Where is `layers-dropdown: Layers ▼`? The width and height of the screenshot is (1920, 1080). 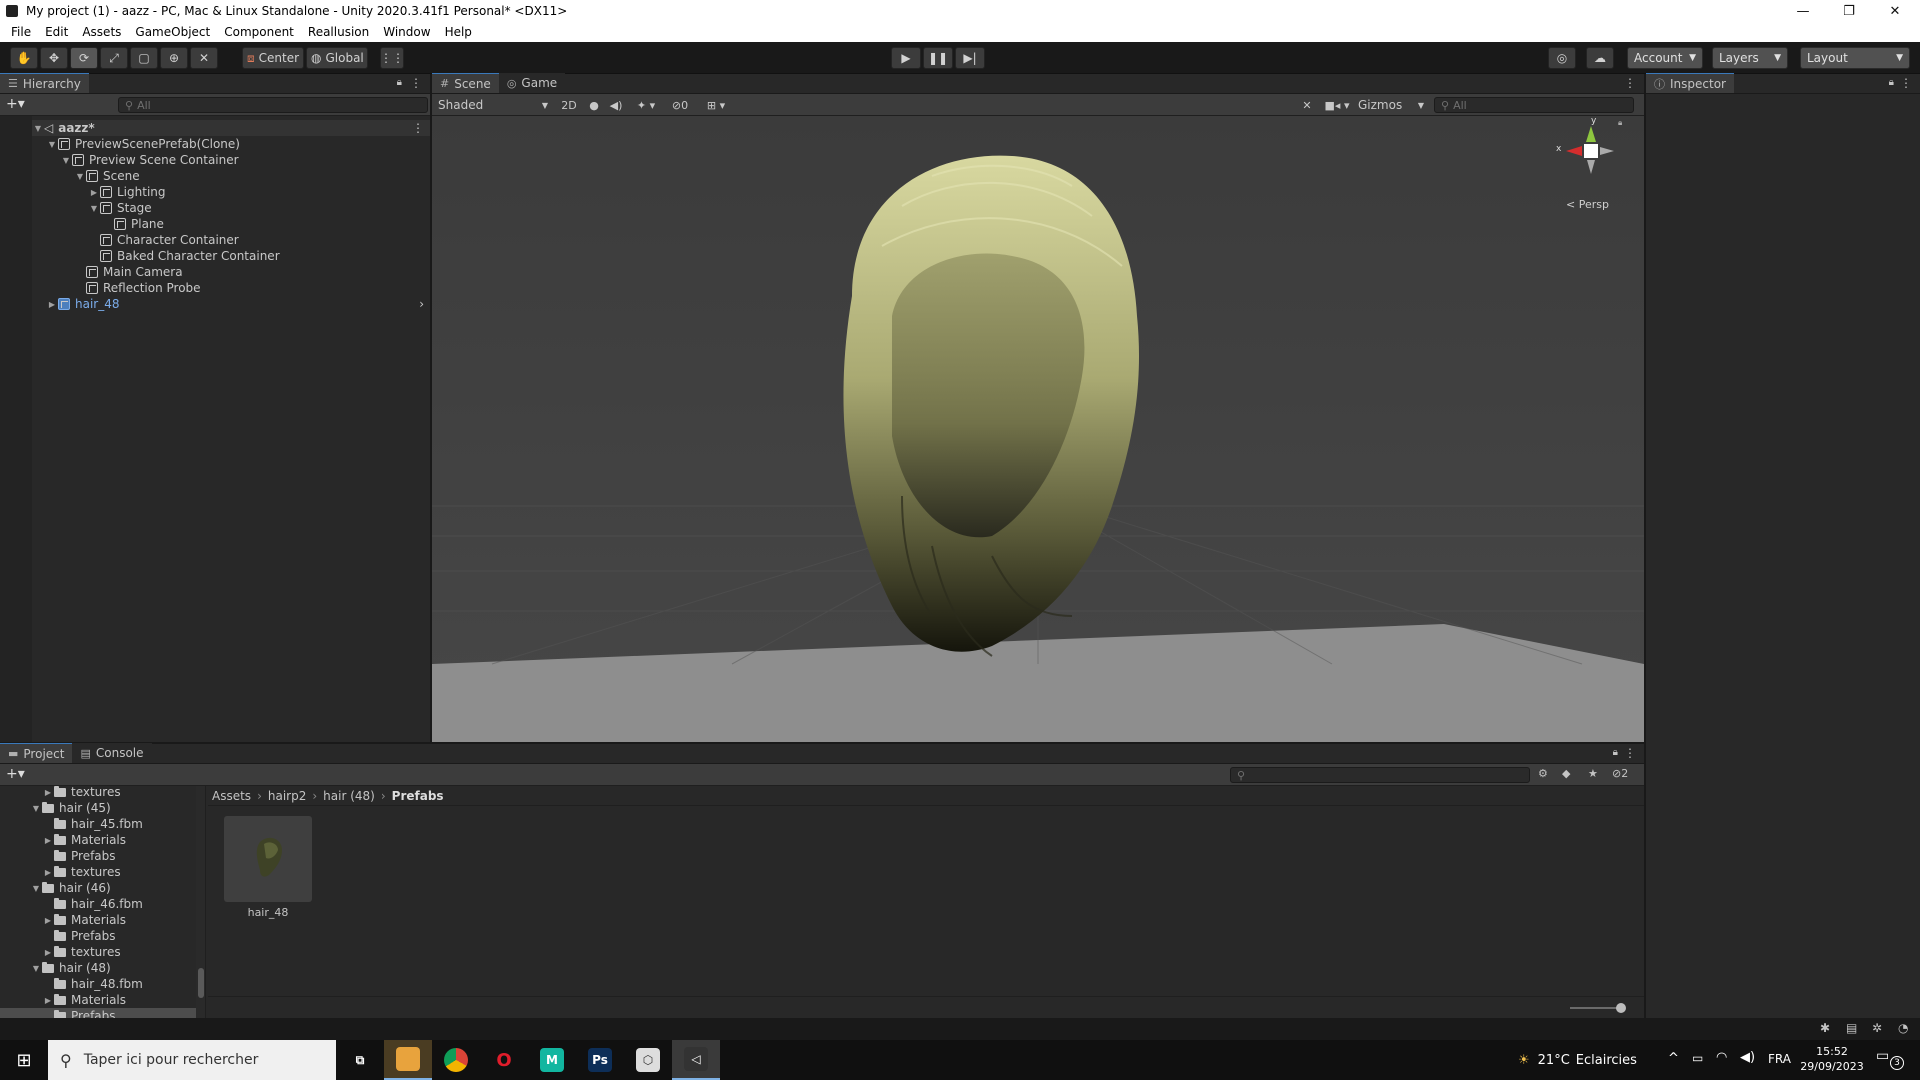
layers-dropdown: Layers ▼ is located at coordinates (1750, 58).